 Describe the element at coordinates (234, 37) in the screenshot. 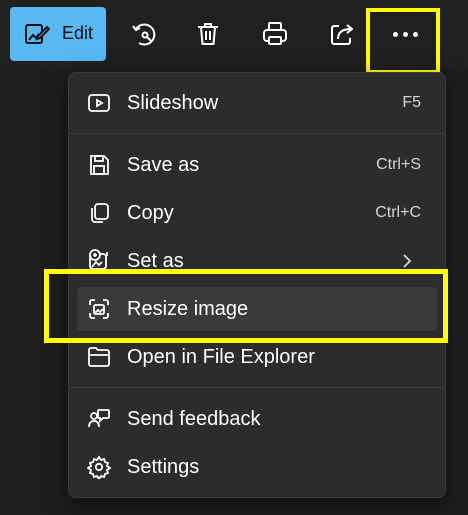

I see `toolbar: Edit` at that location.